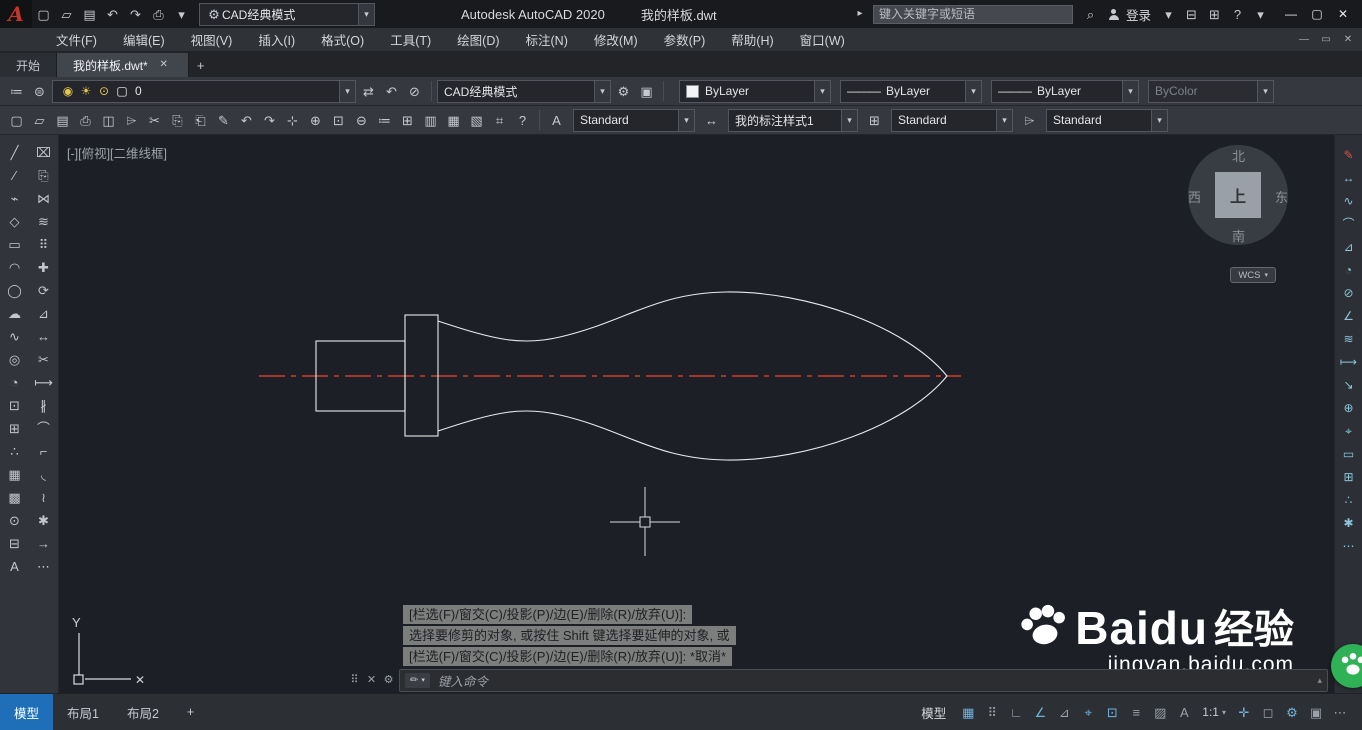 This screenshot has width=1362, height=730. What do you see at coordinates (1317, 14) in the screenshot?
I see `maximize-button: ▢` at bounding box center [1317, 14].